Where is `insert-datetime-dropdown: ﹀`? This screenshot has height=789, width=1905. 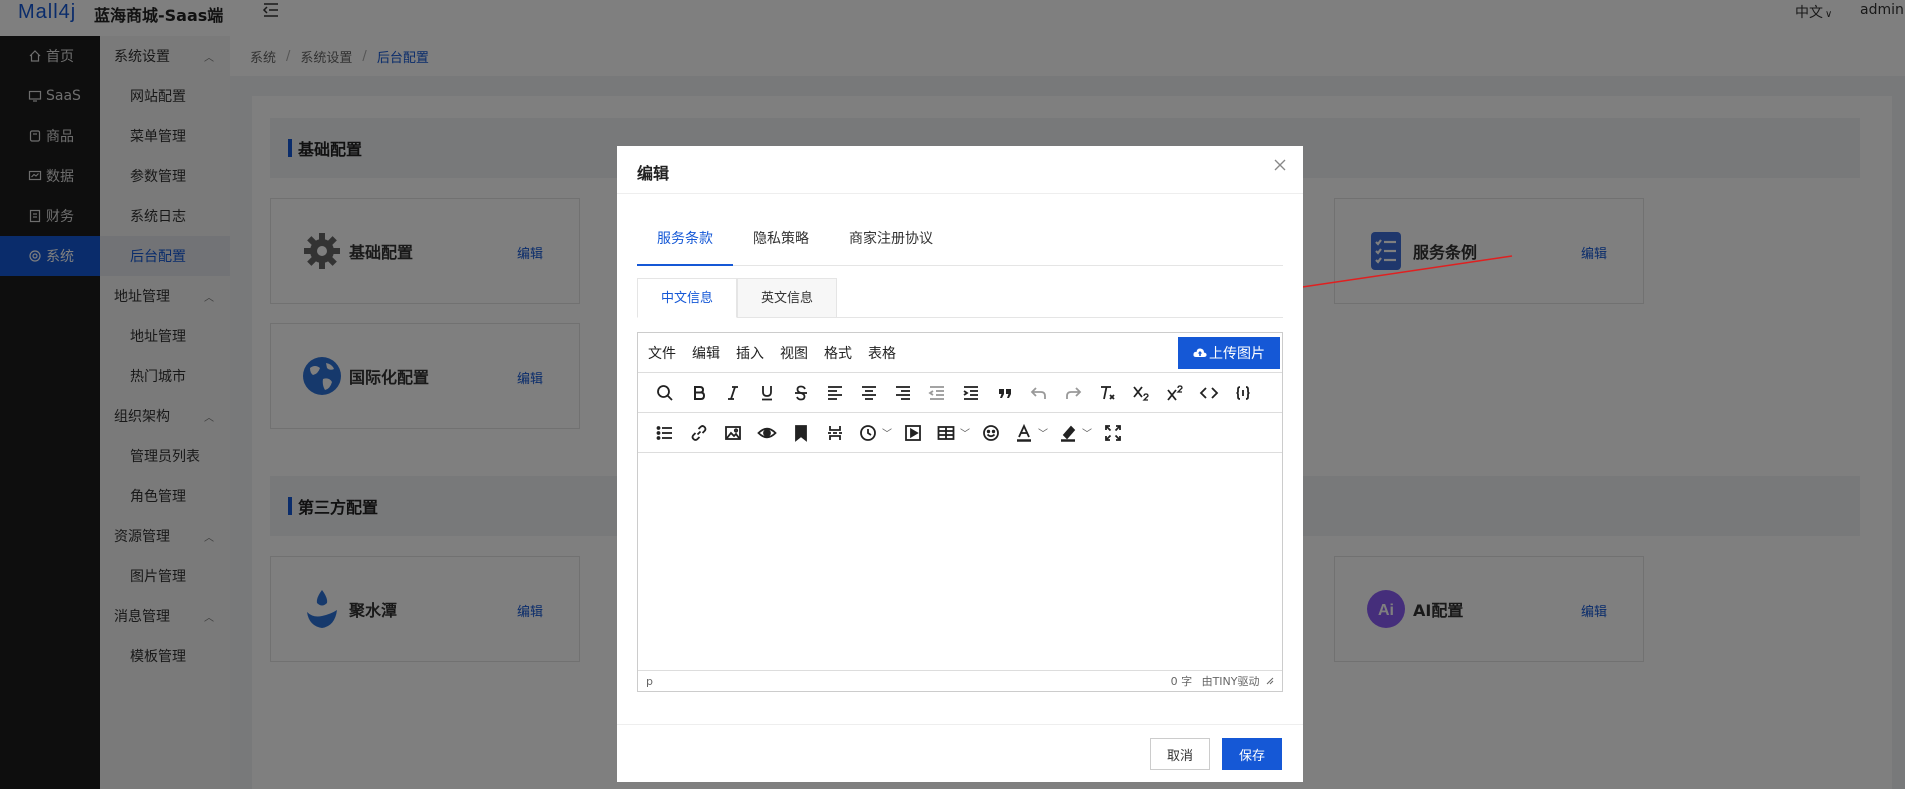
insert-datetime-dropdown: ﹀ is located at coordinates (874, 433).